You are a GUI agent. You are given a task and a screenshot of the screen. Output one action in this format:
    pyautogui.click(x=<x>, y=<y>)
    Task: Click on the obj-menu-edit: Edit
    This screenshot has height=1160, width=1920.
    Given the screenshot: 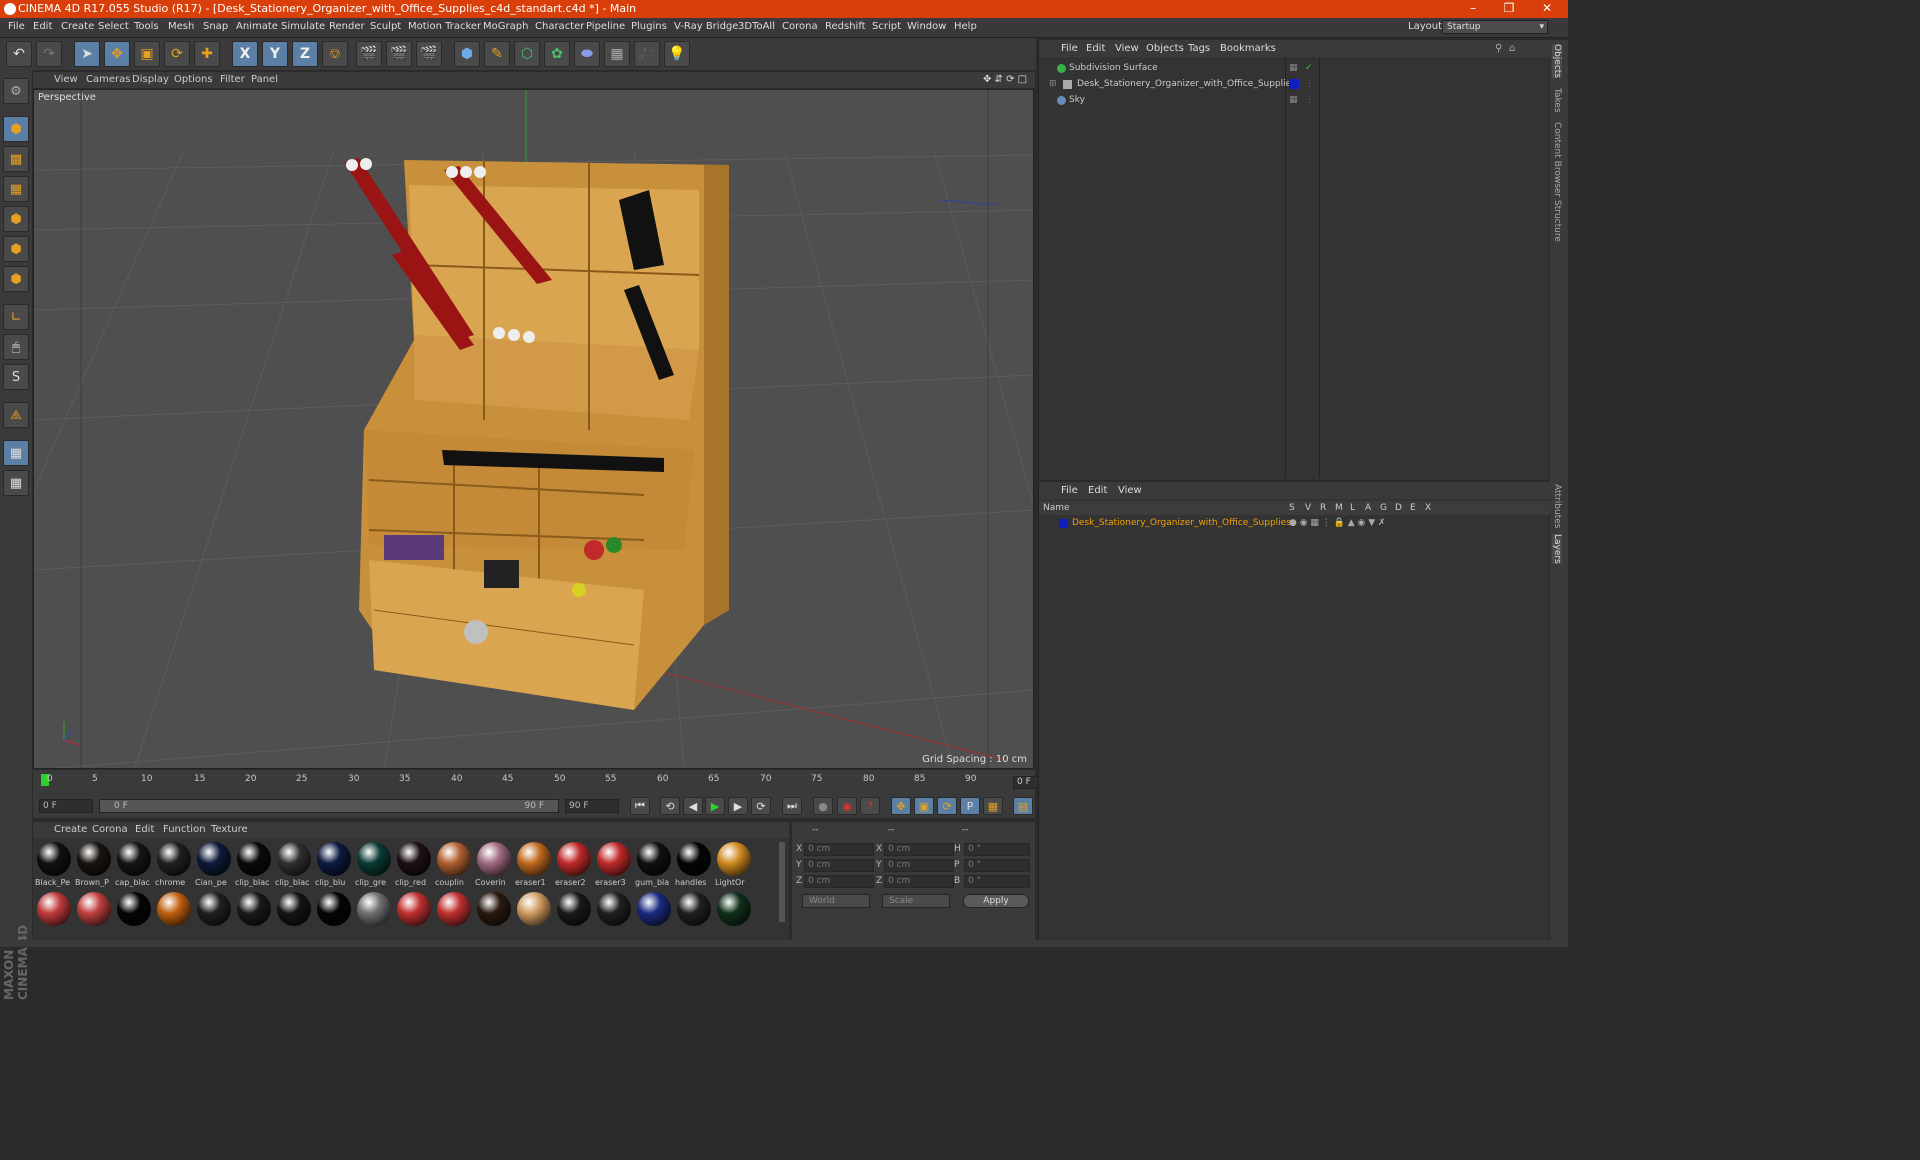 What is the action you would take?
    pyautogui.click(x=1095, y=48)
    